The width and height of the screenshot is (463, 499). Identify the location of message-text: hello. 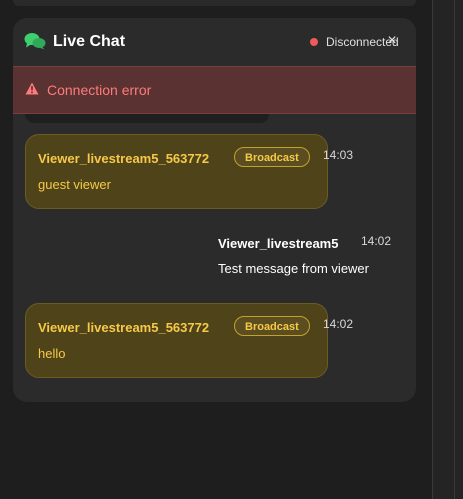
(52, 353).